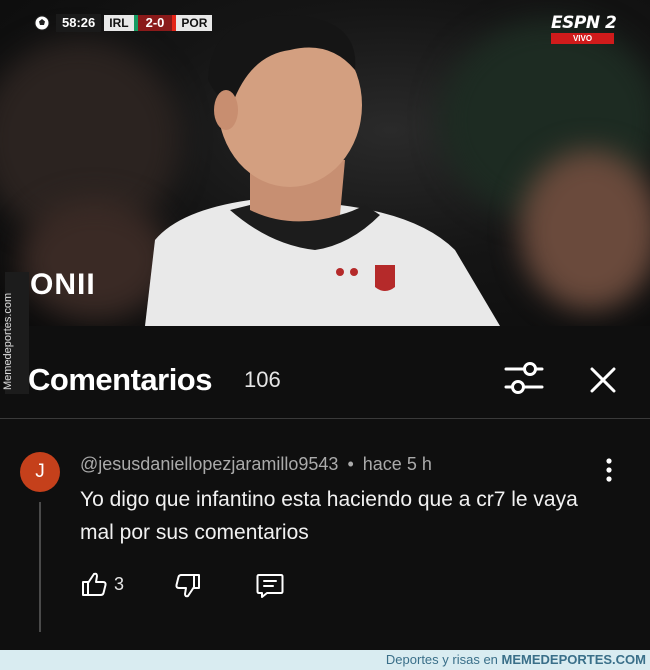 Image resolution: width=650 pixels, height=670 pixels. I want to click on like-button, so click(94, 584).